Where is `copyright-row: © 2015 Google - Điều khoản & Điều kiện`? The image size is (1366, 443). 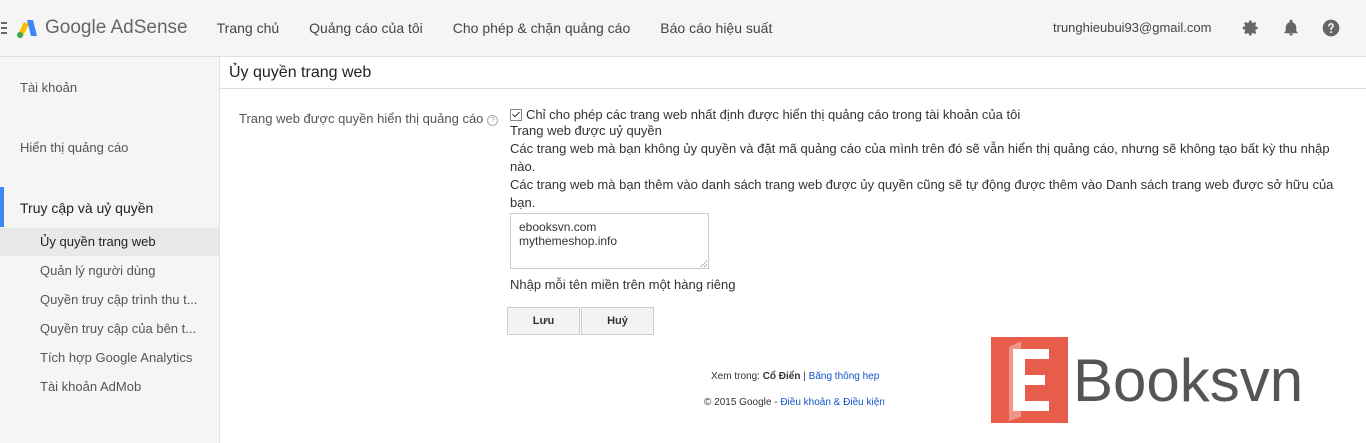 copyright-row: © 2015 Google - Điều khoản & Điều kiện is located at coordinates (794, 402).